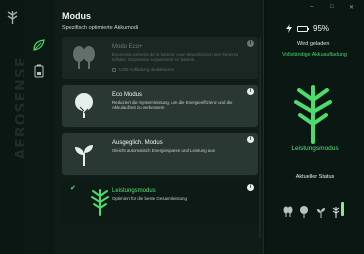  What do you see at coordinates (127, 47) in the screenshot?
I see `mode-name: Modo Eco+` at bounding box center [127, 47].